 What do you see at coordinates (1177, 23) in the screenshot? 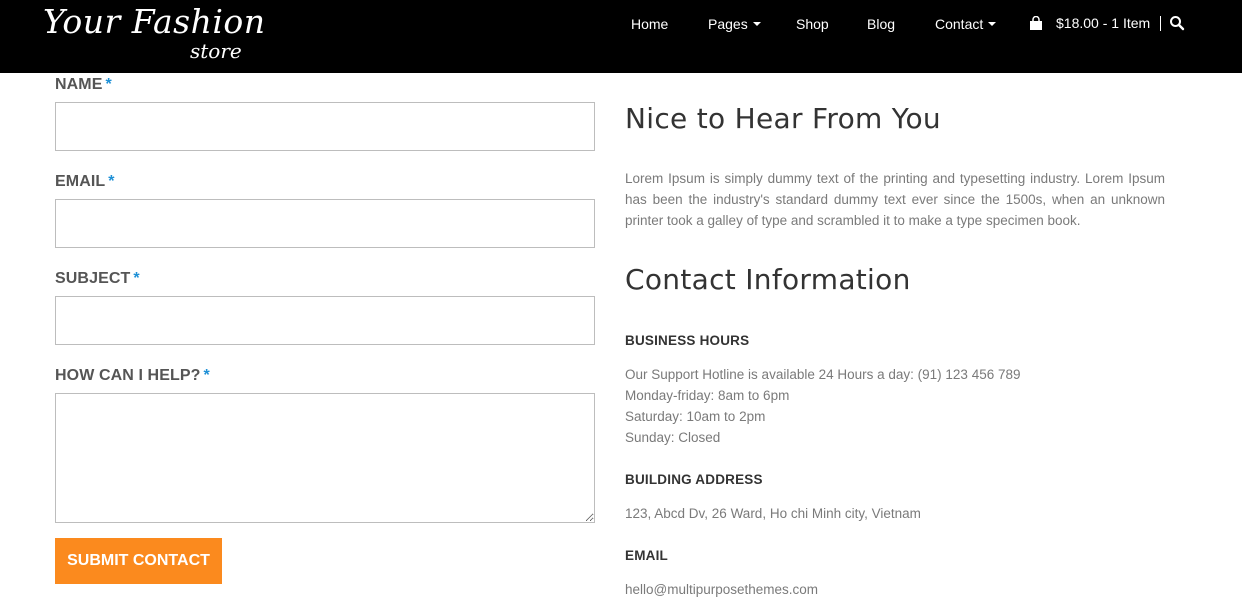
I see `search-icon` at bounding box center [1177, 23].